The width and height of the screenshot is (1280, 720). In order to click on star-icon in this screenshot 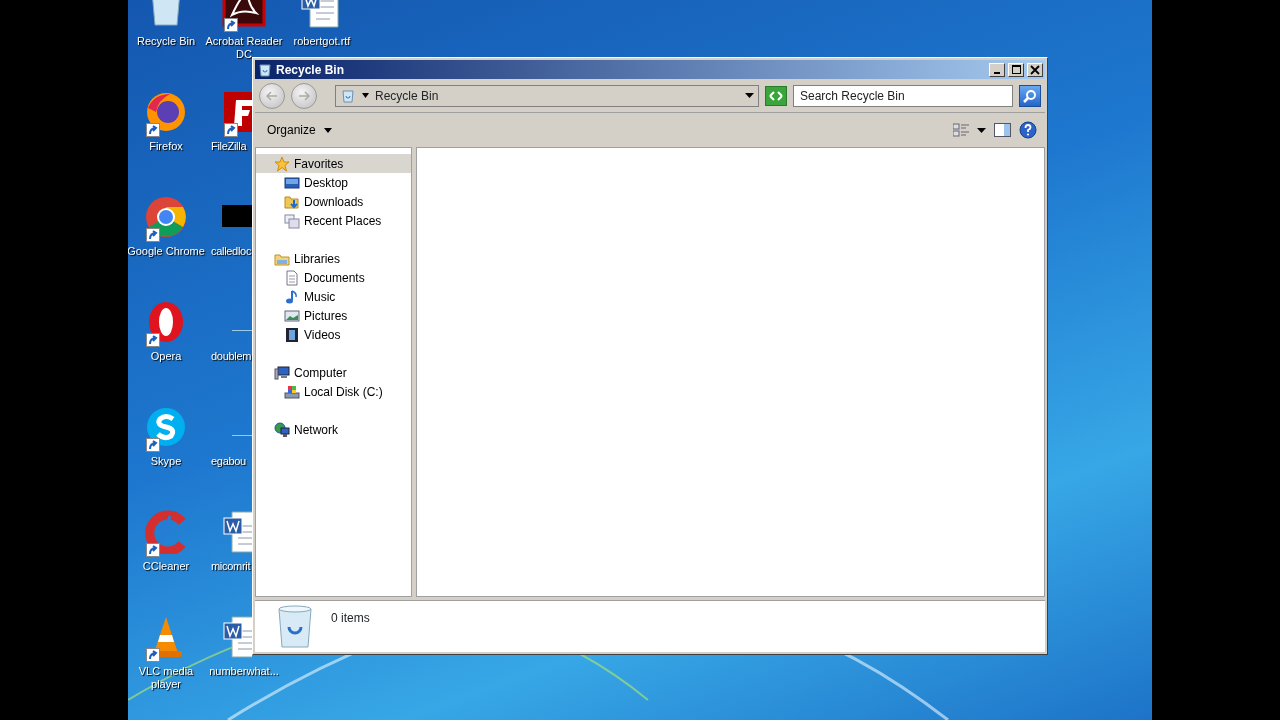, I will do `click(282, 163)`.